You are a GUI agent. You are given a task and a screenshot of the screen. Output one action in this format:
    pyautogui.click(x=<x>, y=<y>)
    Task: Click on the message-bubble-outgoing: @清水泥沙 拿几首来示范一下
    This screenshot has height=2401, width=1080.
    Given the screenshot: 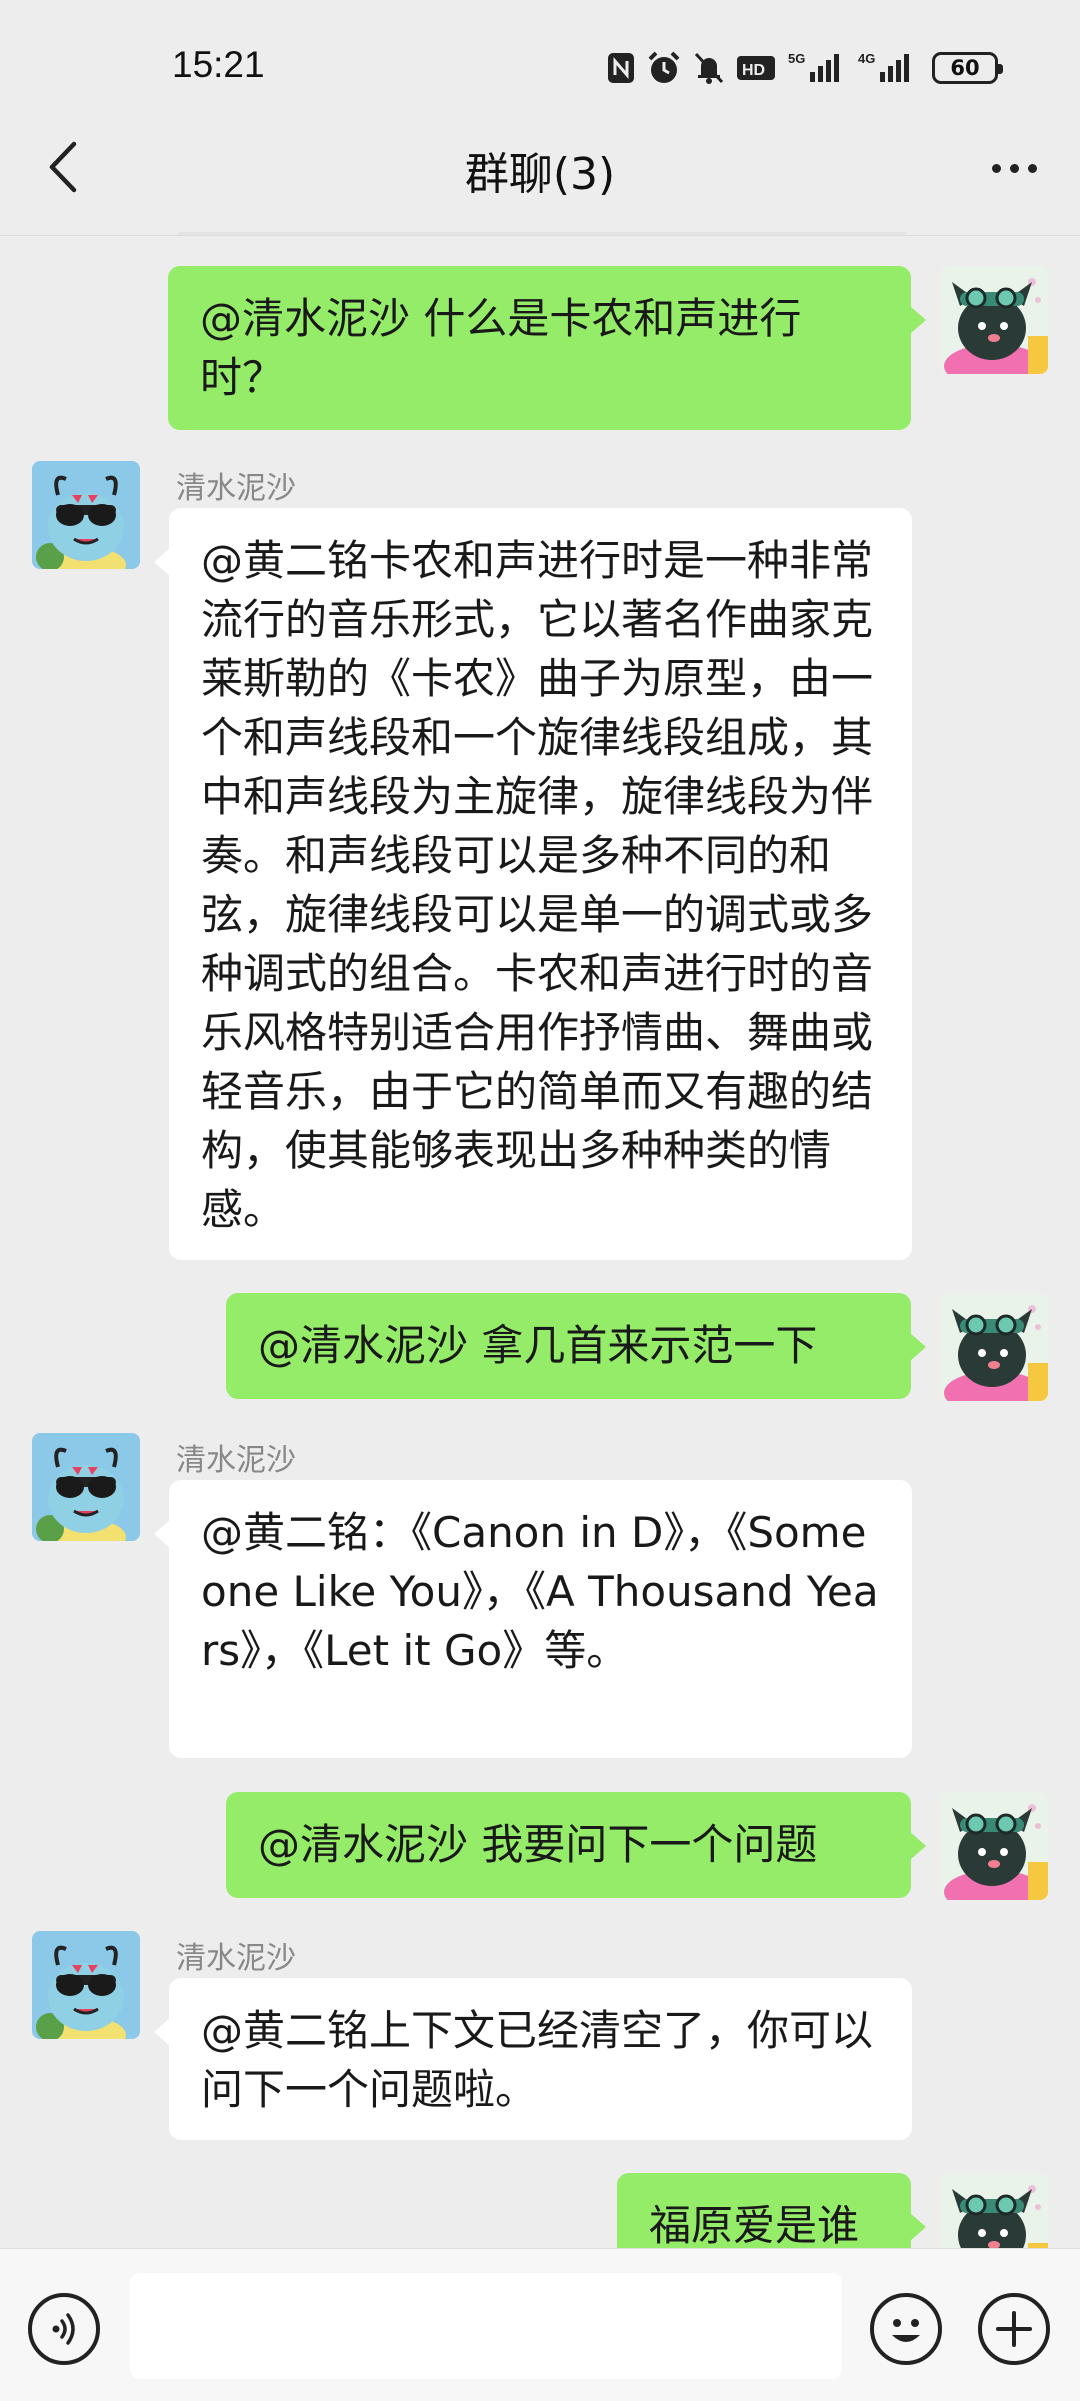 What is the action you would take?
    pyautogui.click(x=576, y=1346)
    